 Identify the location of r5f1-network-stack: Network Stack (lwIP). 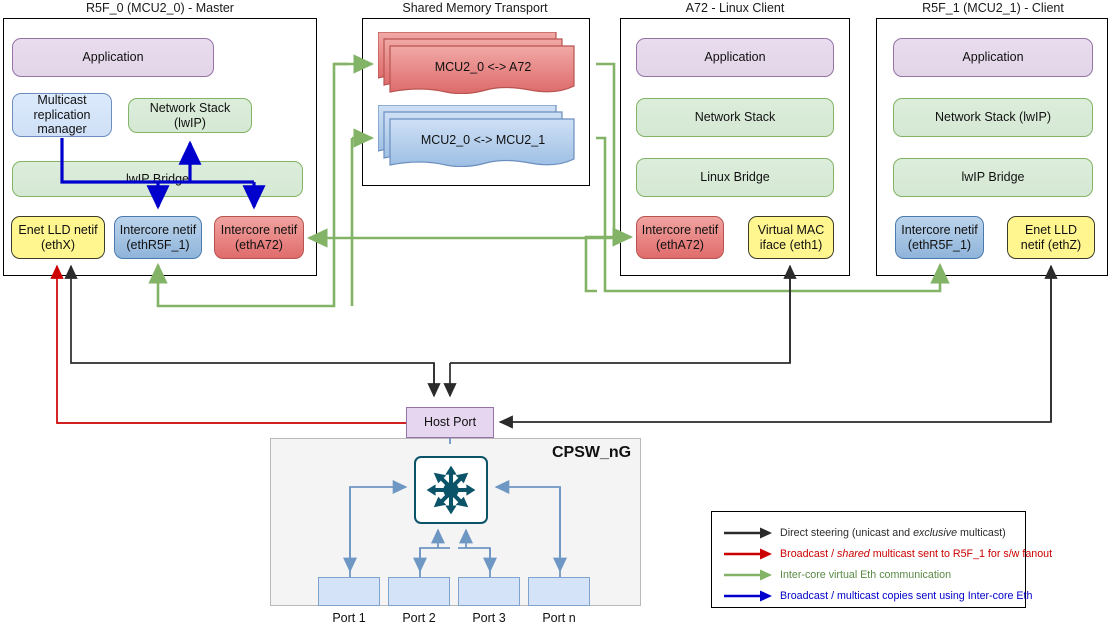
(993, 117).